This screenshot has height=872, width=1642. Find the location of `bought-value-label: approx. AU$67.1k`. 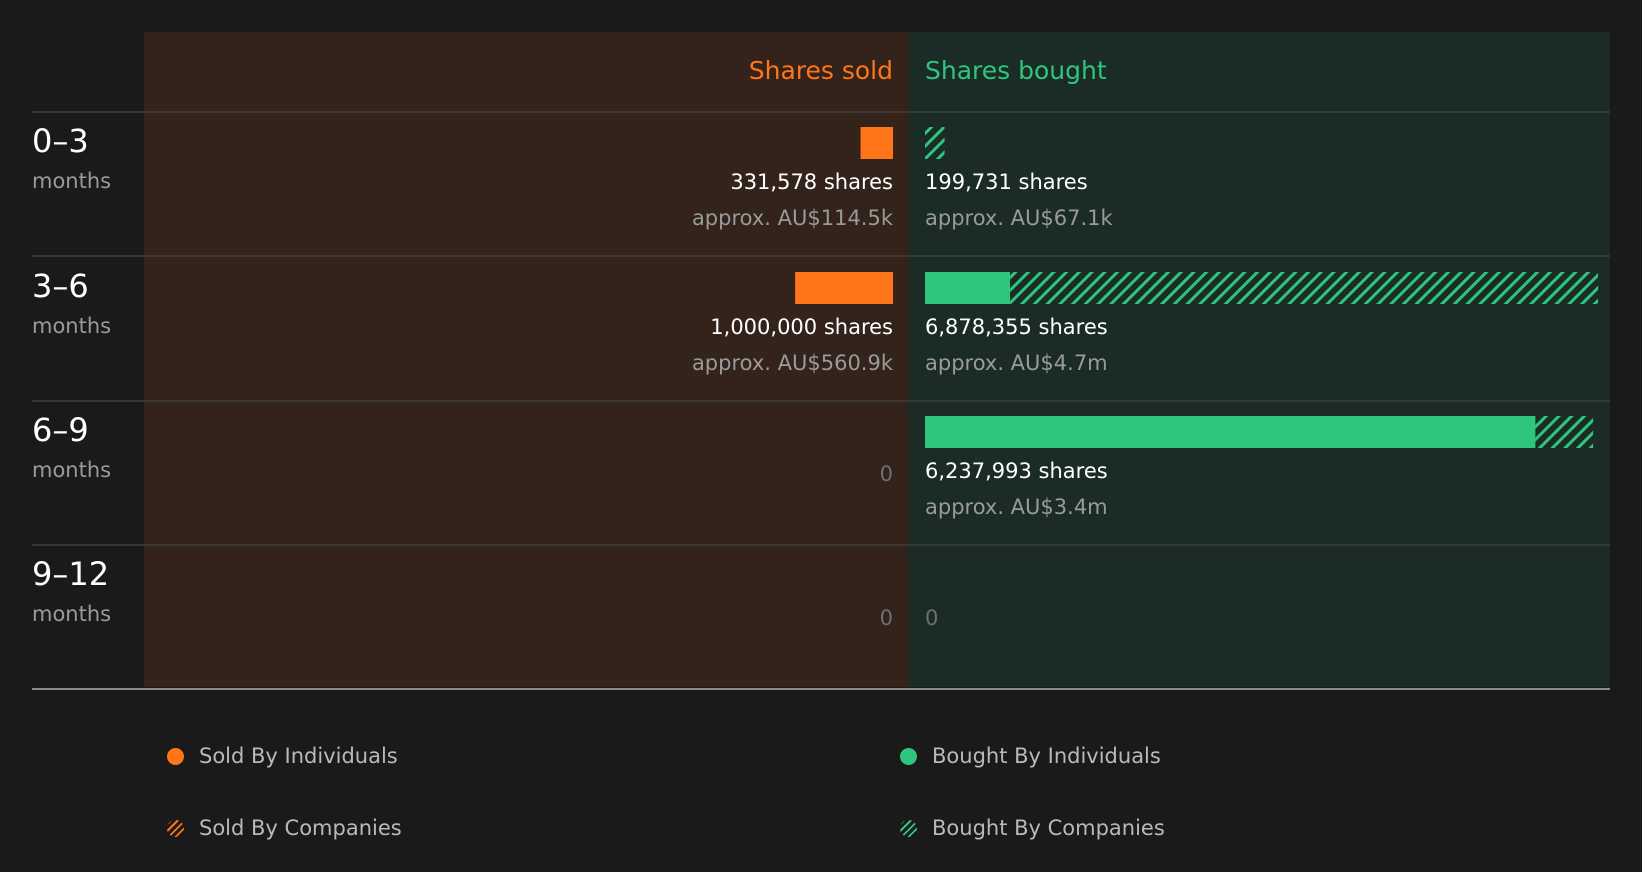

bought-value-label: approx. AU$67.1k is located at coordinates (1019, 218).